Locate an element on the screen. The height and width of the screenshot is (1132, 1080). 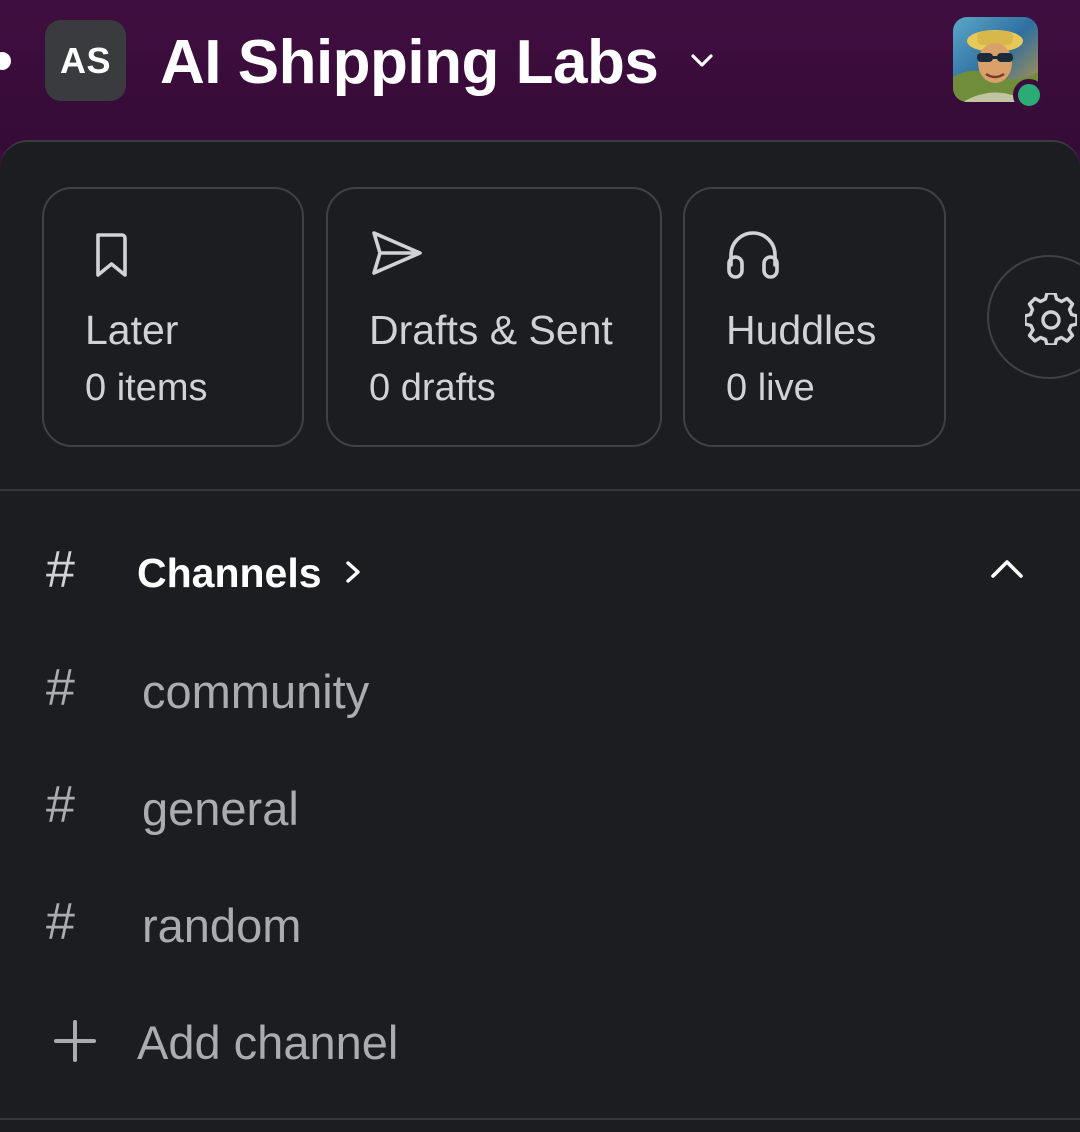
channel-item: # random is located at coordinates (540, 924).